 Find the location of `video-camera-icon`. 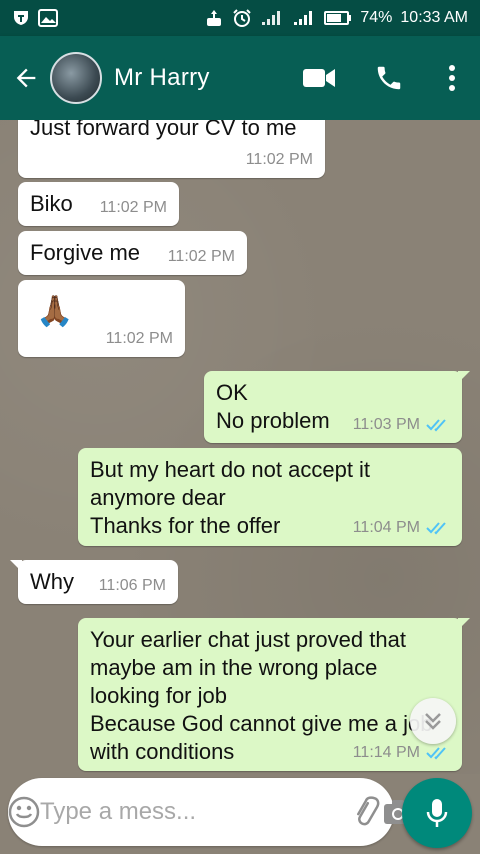

video-camera-icon is located at coordinates (319, 78).